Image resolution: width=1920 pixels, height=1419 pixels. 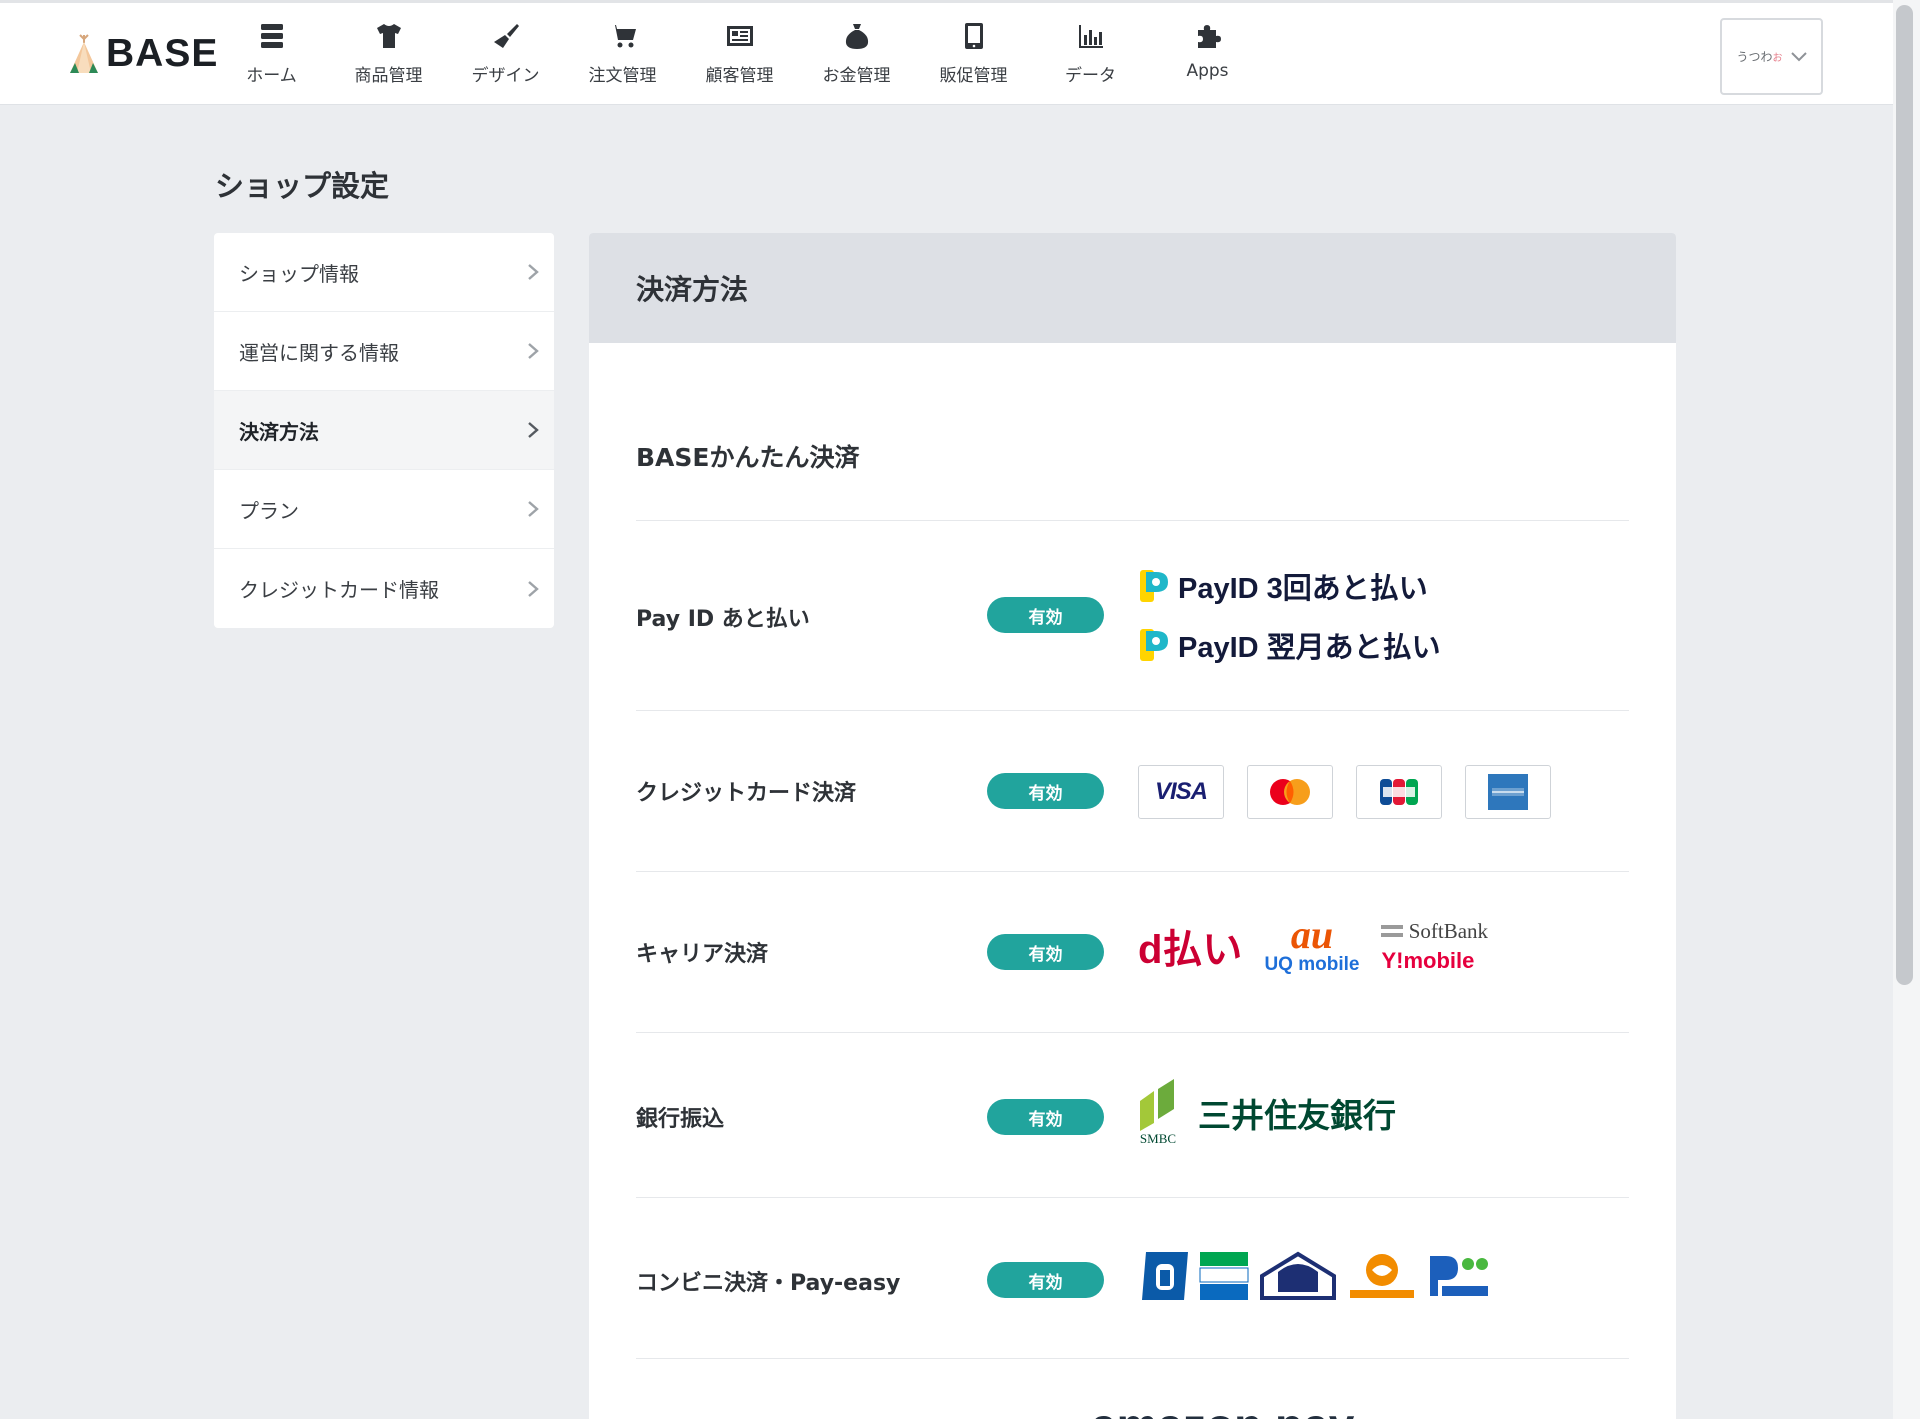 What do you see at coordinates (1154, 586) in the screenshot?
I see `payid-icon` at bounding box center [1154, 586].